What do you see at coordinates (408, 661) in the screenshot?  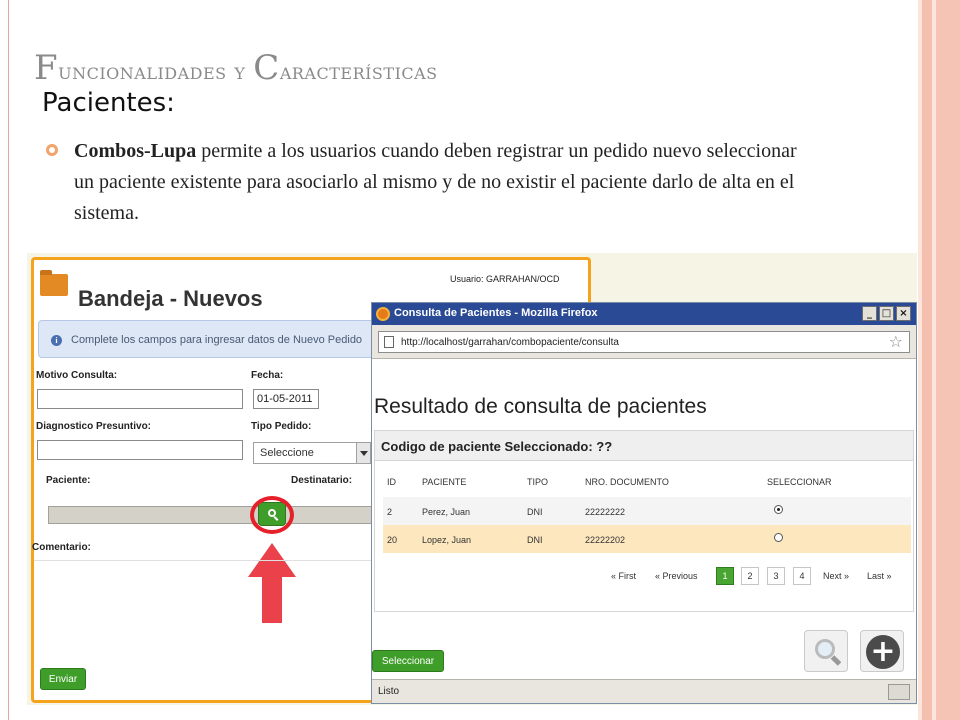 I see `seleccionar-button: Seleccionar` at bounding box center [408, 661].